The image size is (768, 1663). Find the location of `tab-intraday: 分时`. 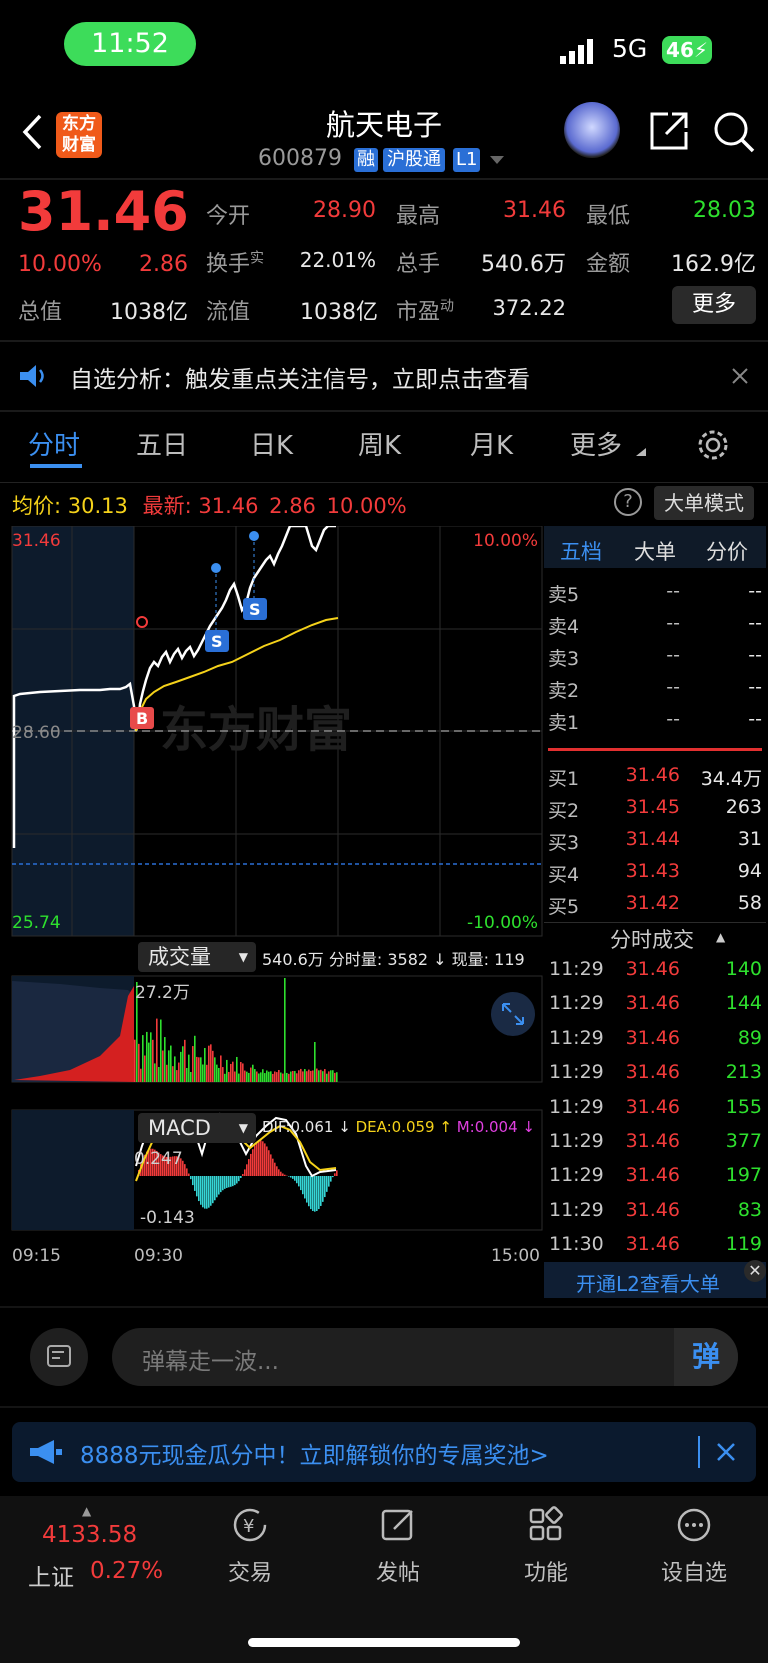

tab-intraday: 分时 is located at coordinates (54, 443).